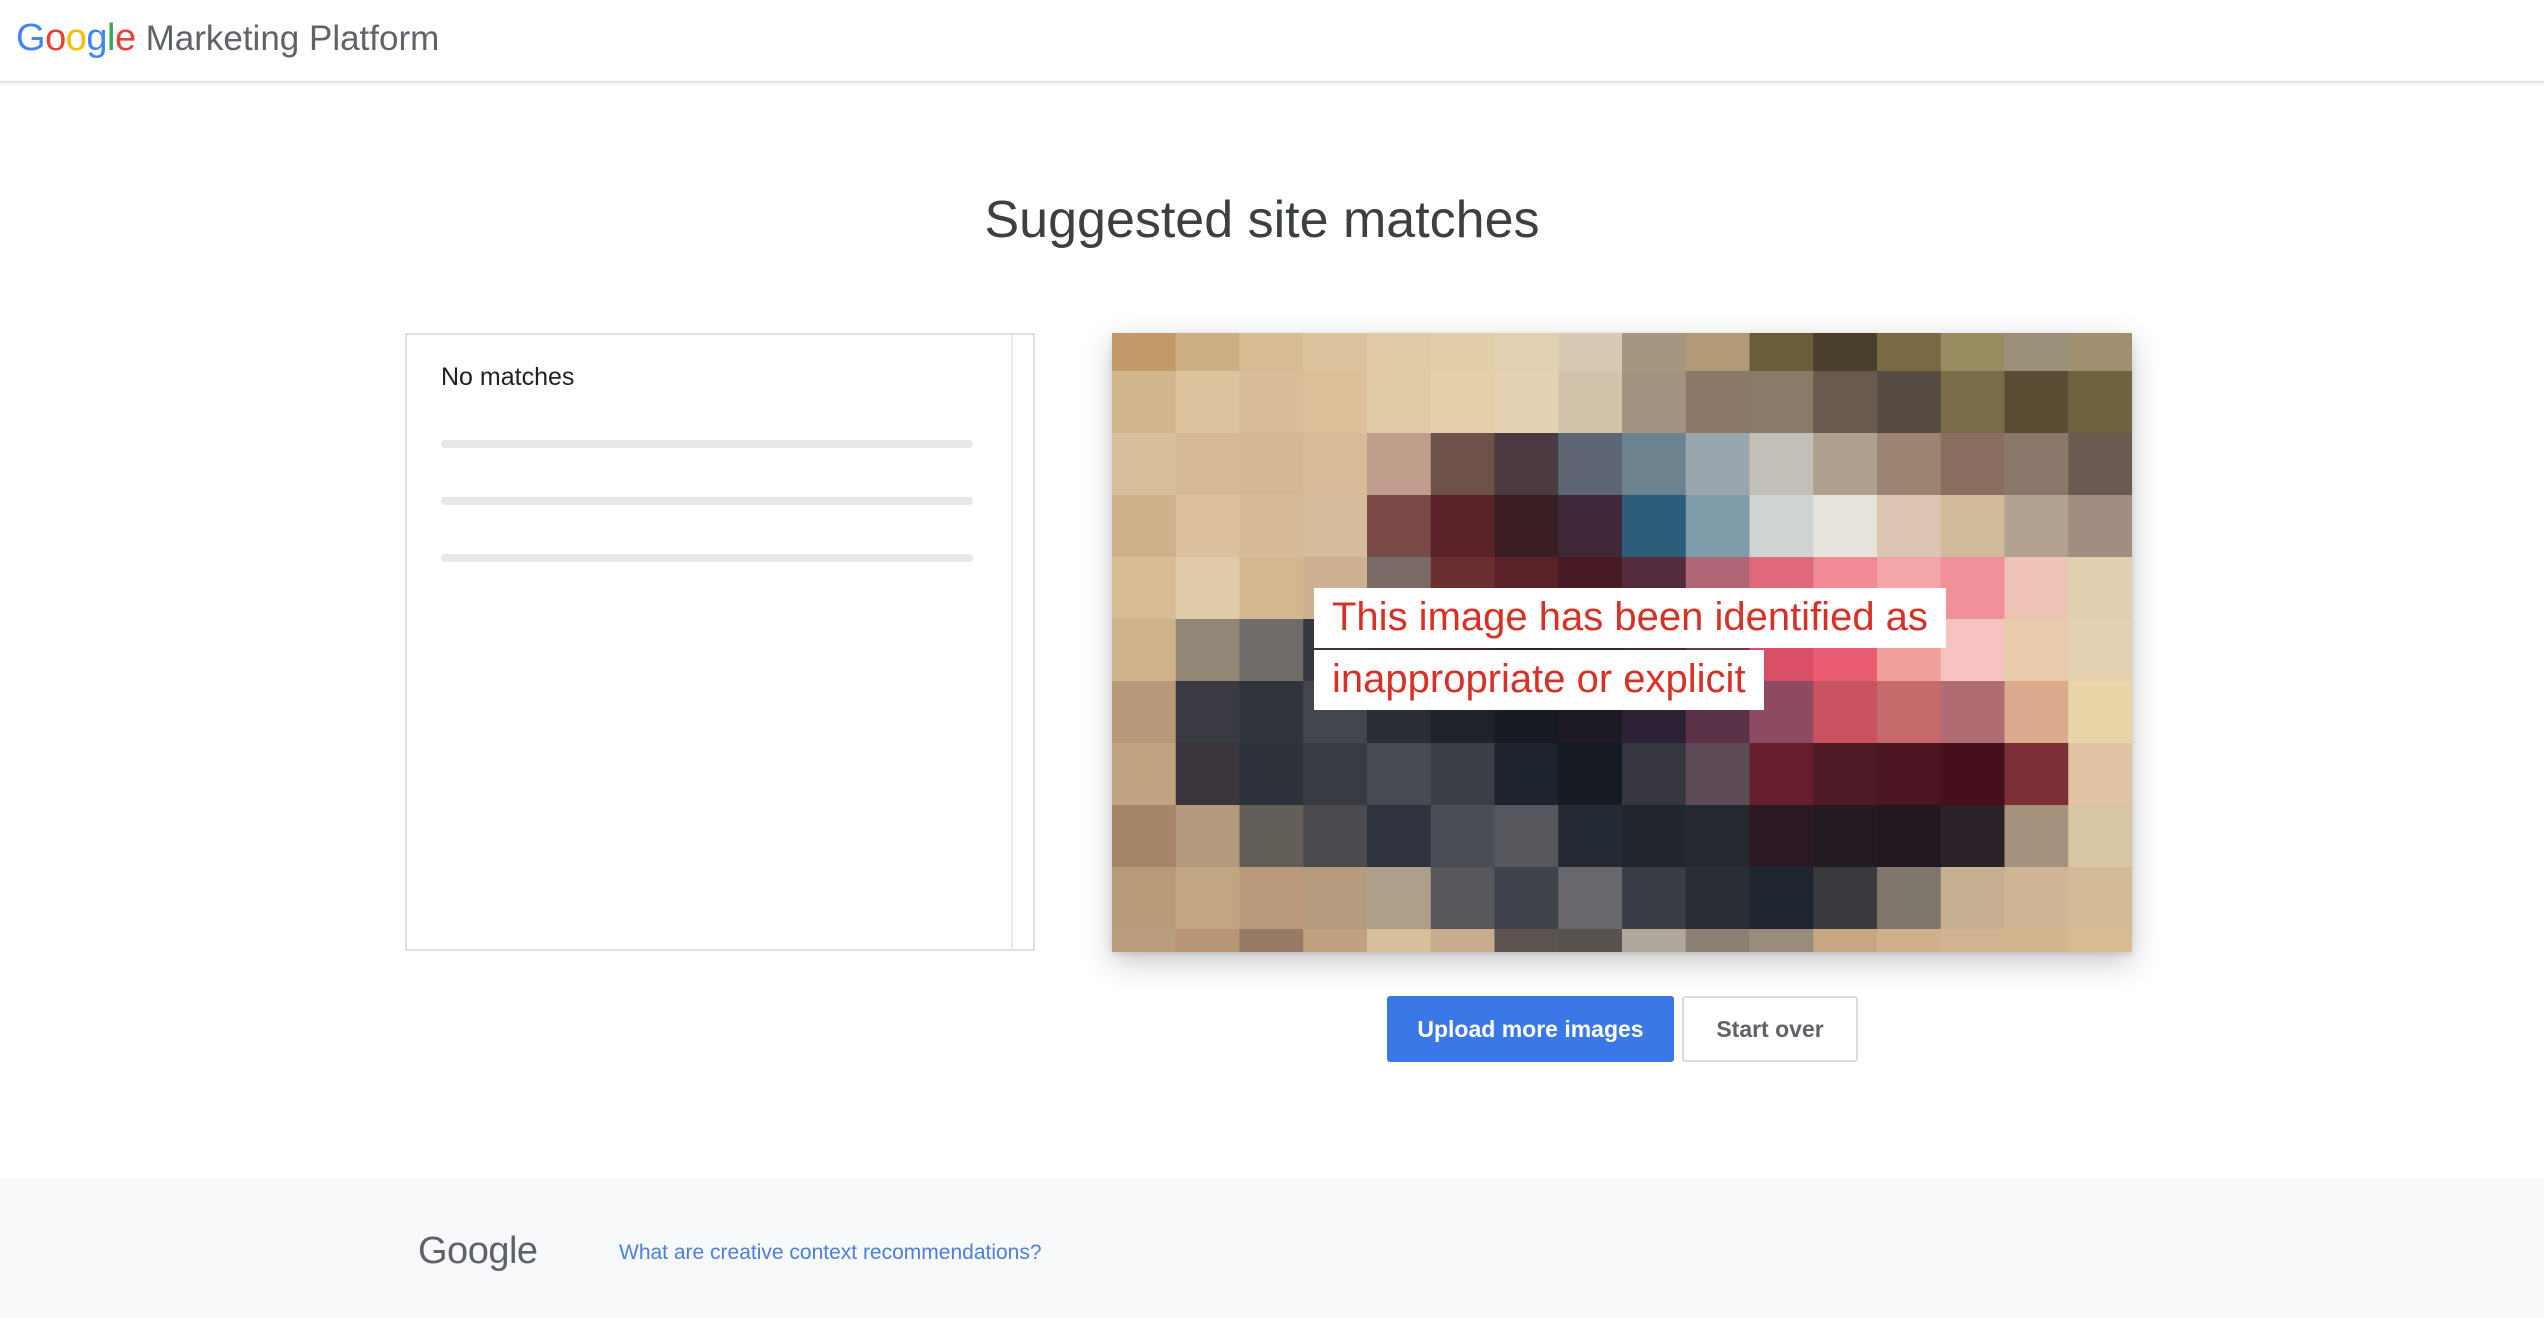  I want to click on warning-line-2: inappropriate or explicit, so click(1539, 680).